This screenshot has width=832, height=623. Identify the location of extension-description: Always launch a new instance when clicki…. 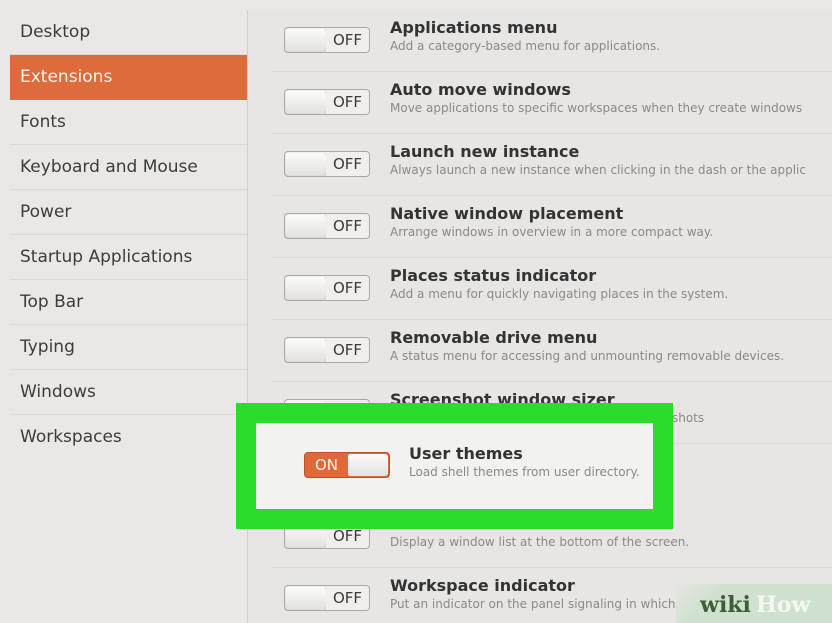
(598, 170).